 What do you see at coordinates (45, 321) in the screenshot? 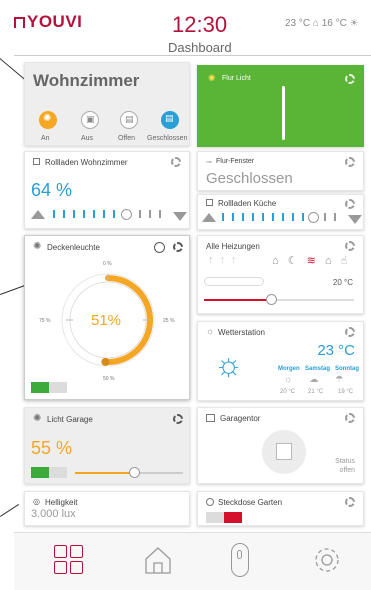
I see `dial-tick-label: 75 %` at bounding box center [45, 321].